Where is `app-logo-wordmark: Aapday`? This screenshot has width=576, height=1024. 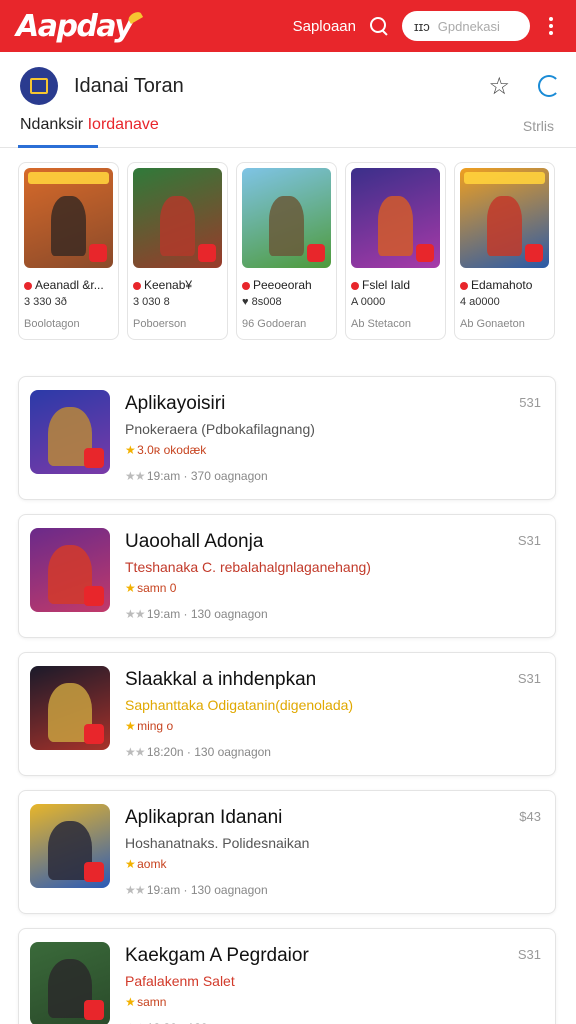 app-logo-wordmark: Aapday is located at coordinates (80, 26).